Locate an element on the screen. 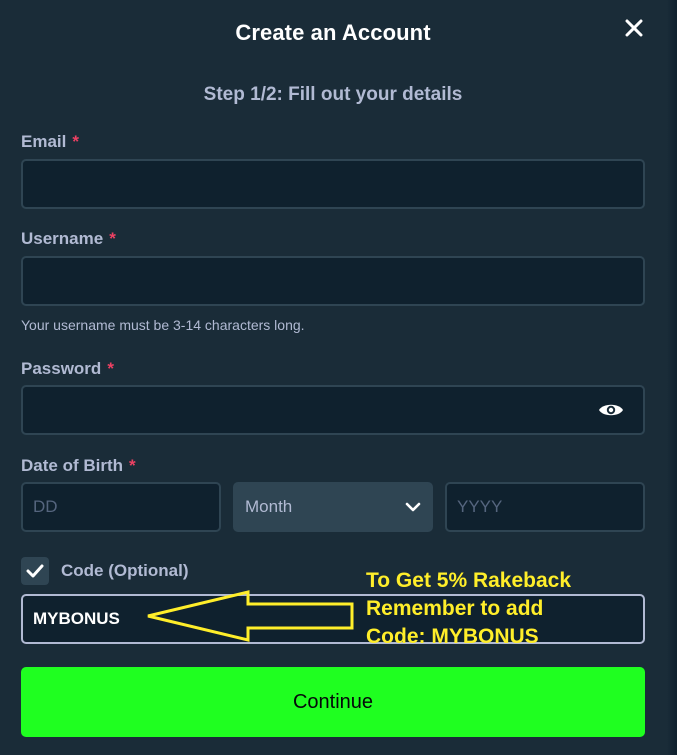  username-field is located at coordinates (333, 281).